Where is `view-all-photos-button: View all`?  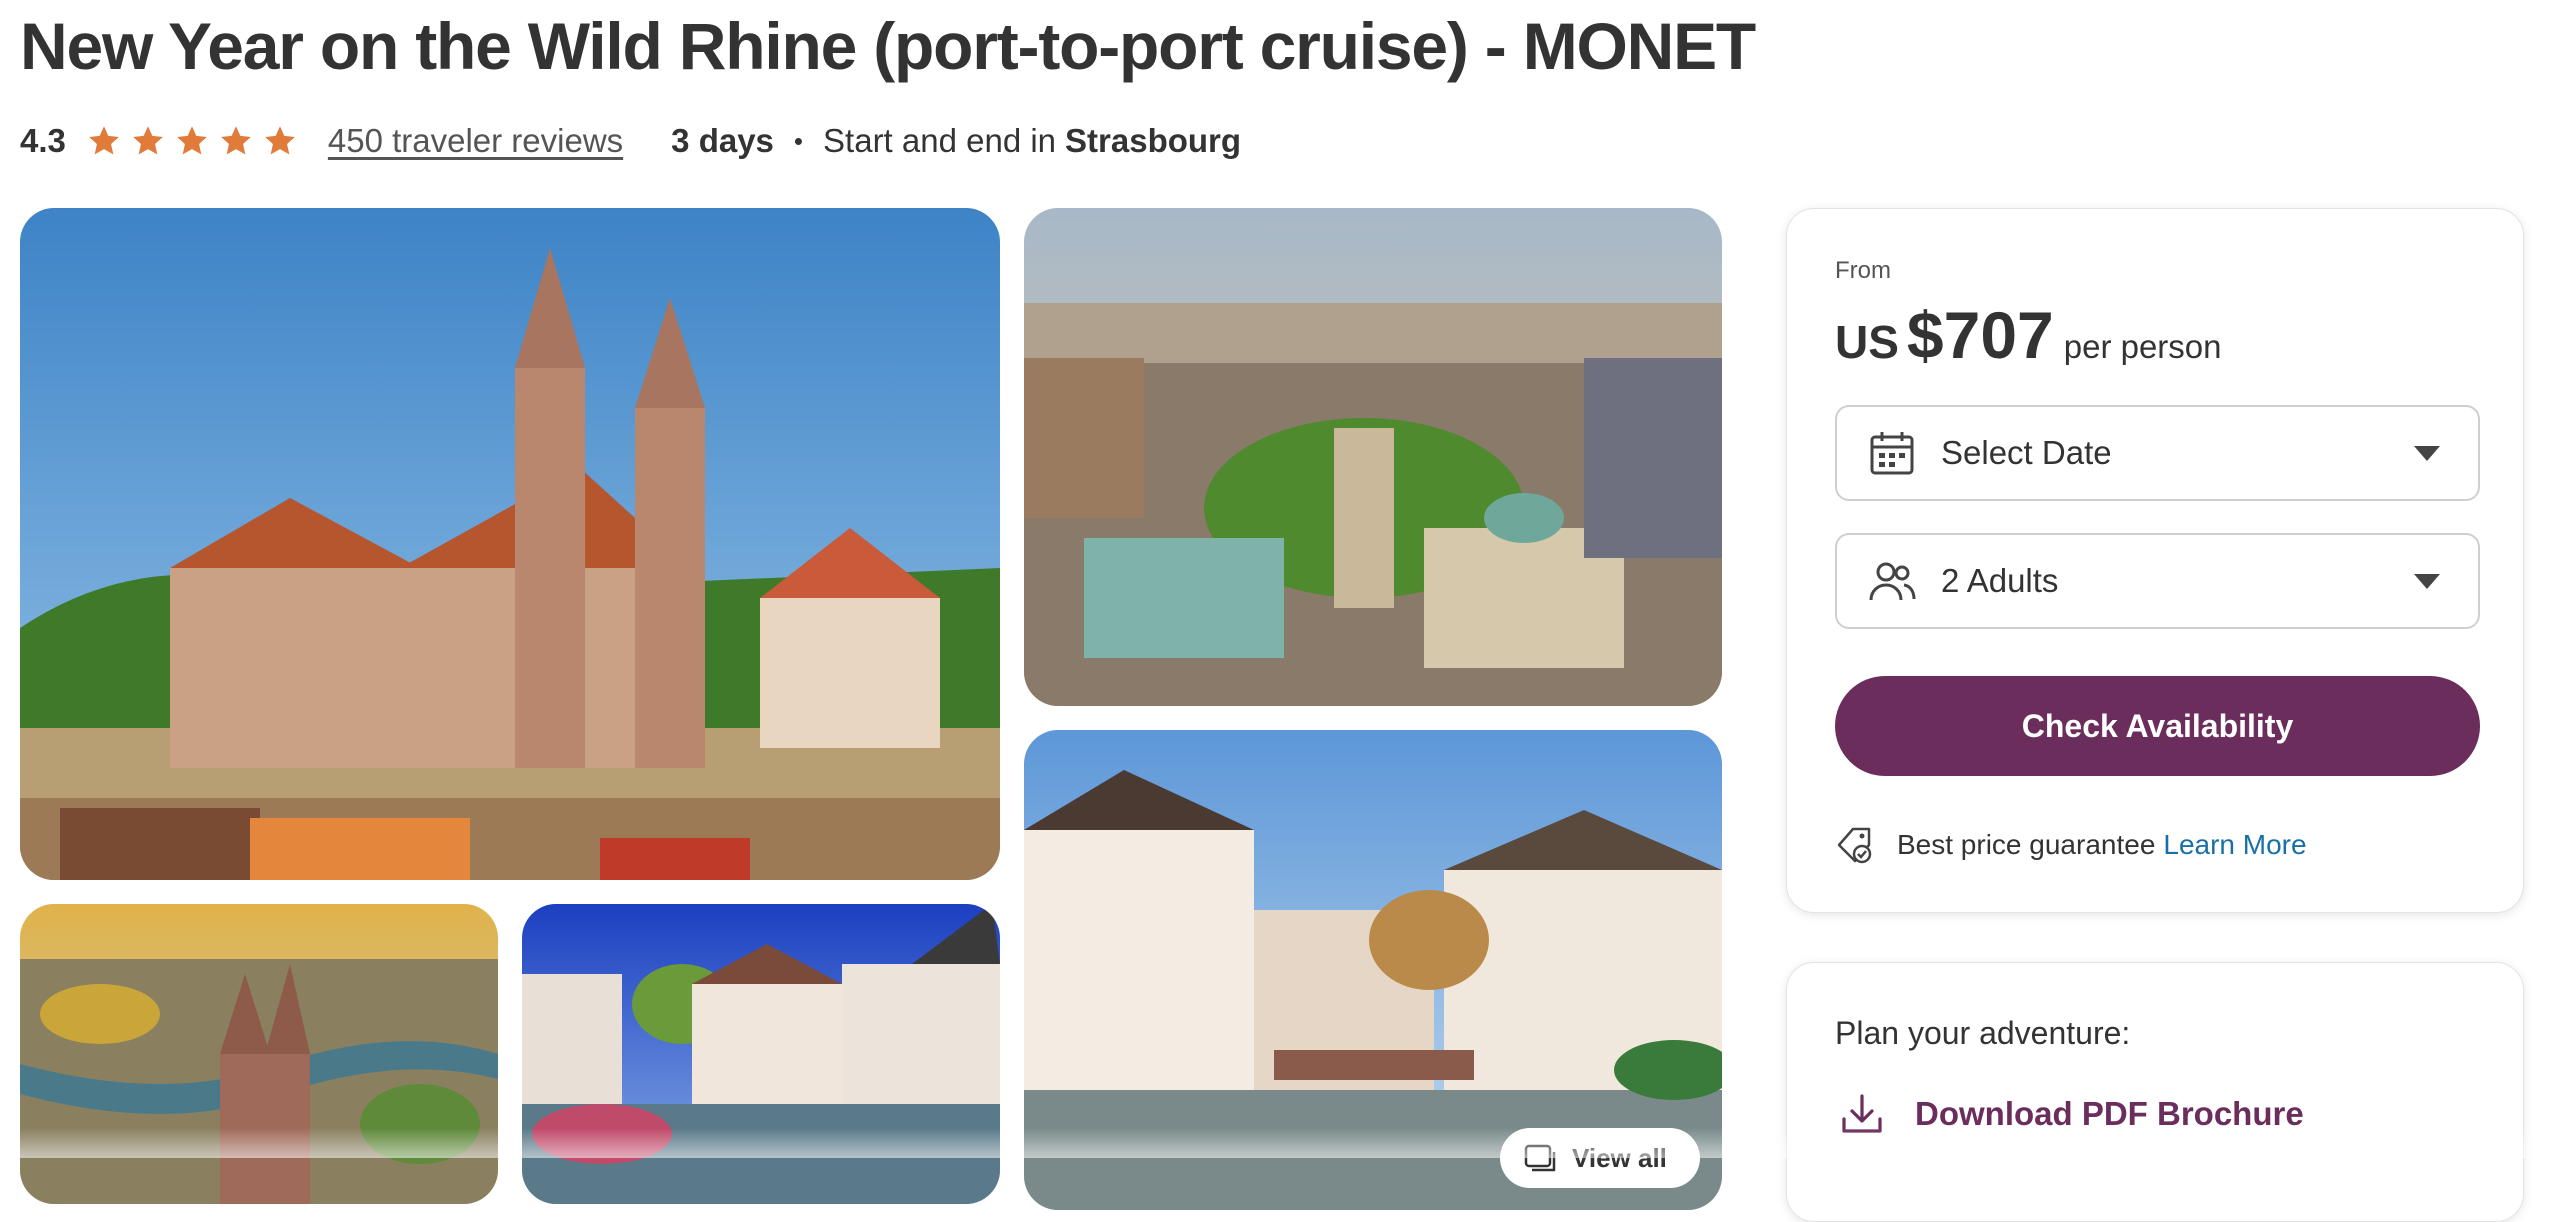 view-all-photos-button: View all is located at coordinates (1600, 1158).